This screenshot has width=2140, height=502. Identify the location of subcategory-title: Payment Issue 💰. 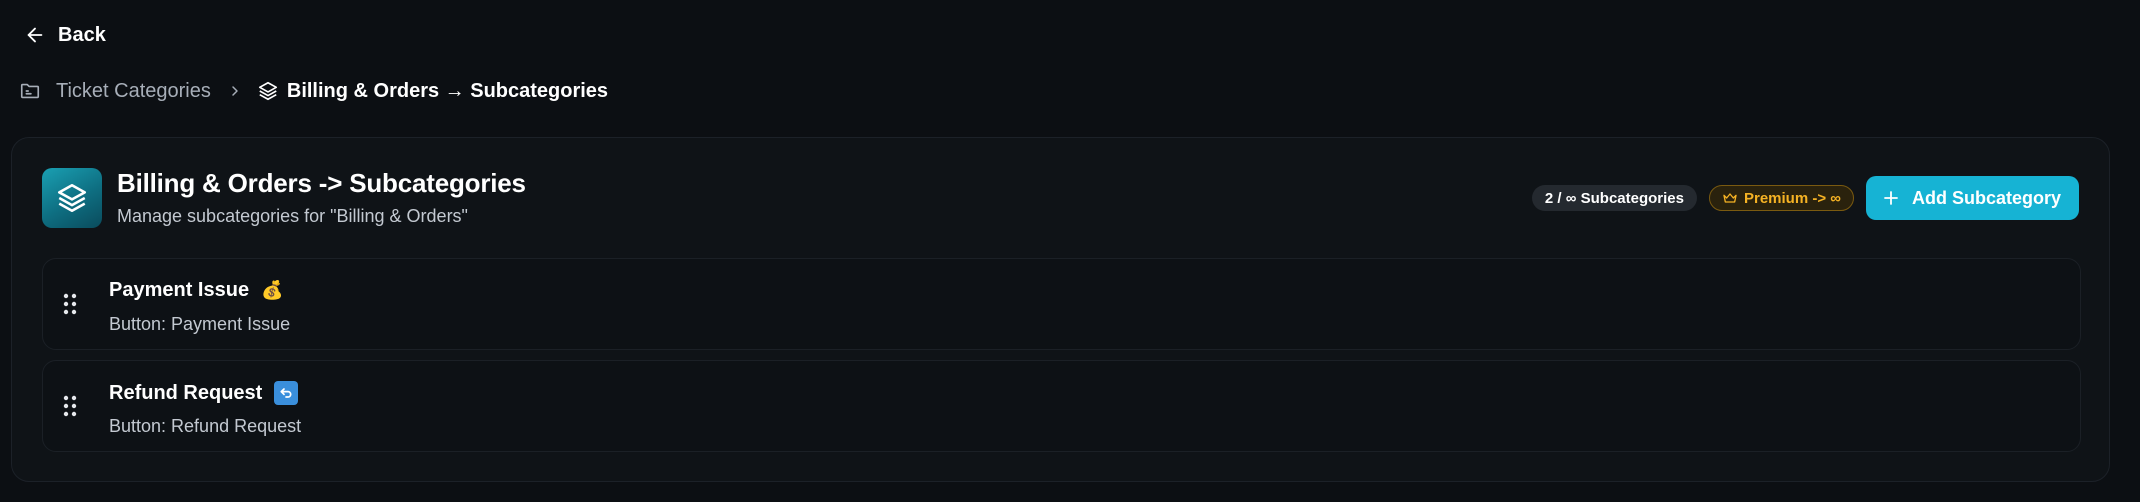
(196, 290).